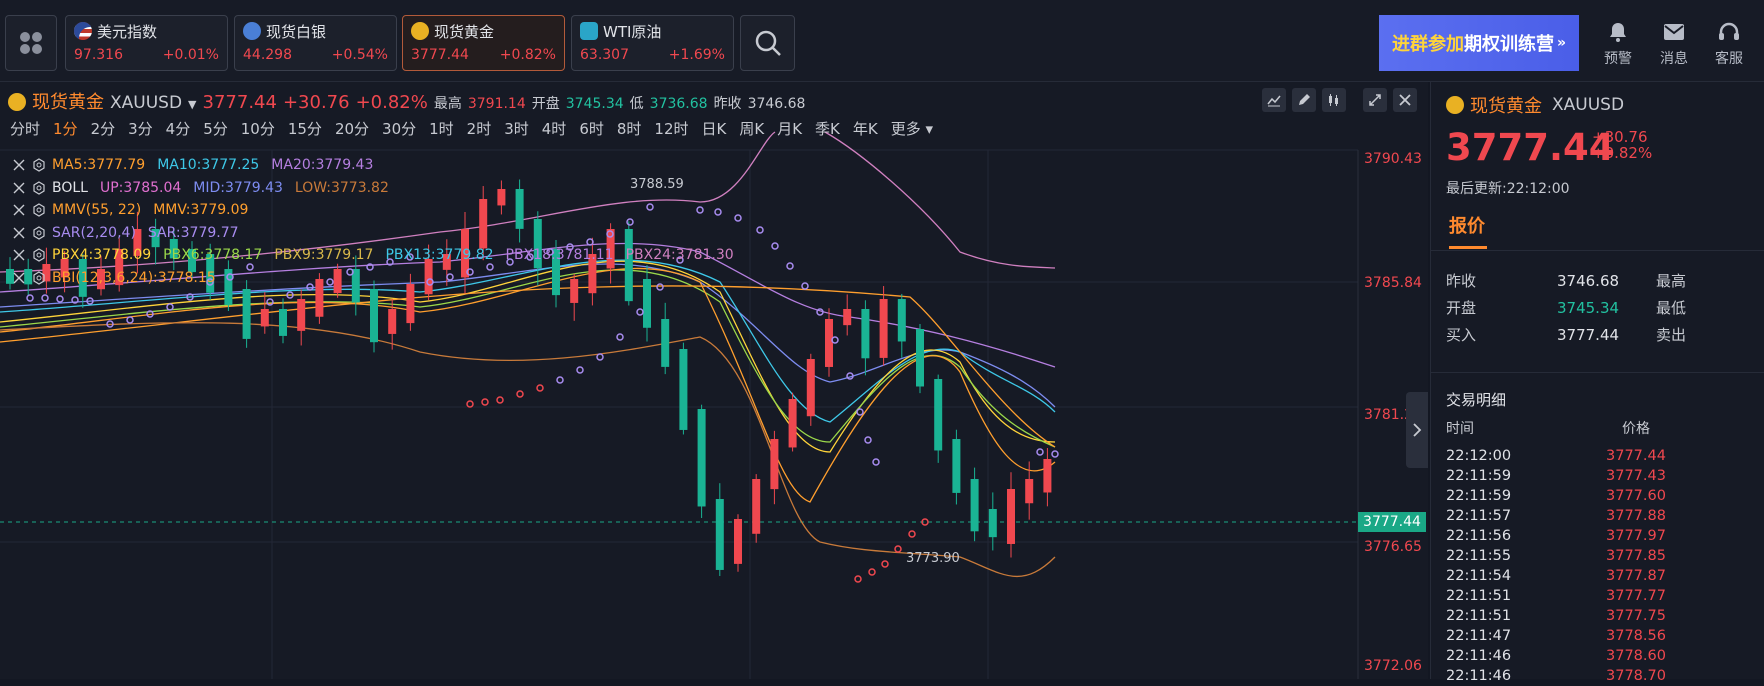 The image size is (1764, 686). Describe the element at coordinates (103, 128) in the screenshot. I see `period-tab: 2分` at that location.